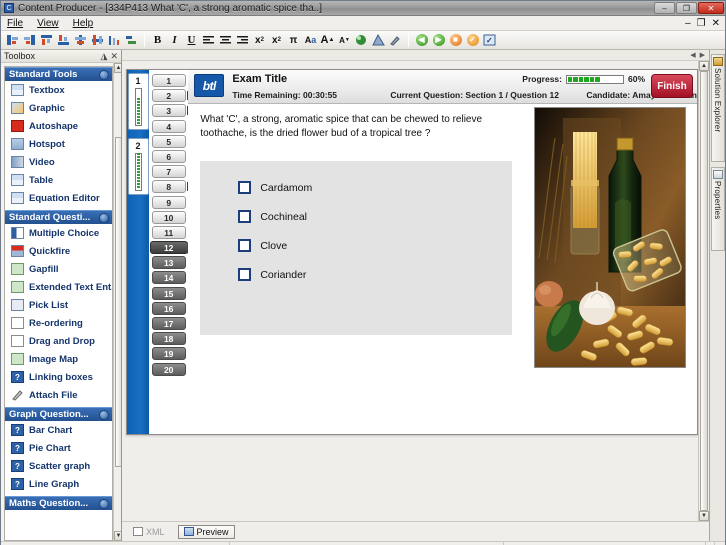  I want to click on toolbox-item-hotspot: Hotspot, so click(58, 144).